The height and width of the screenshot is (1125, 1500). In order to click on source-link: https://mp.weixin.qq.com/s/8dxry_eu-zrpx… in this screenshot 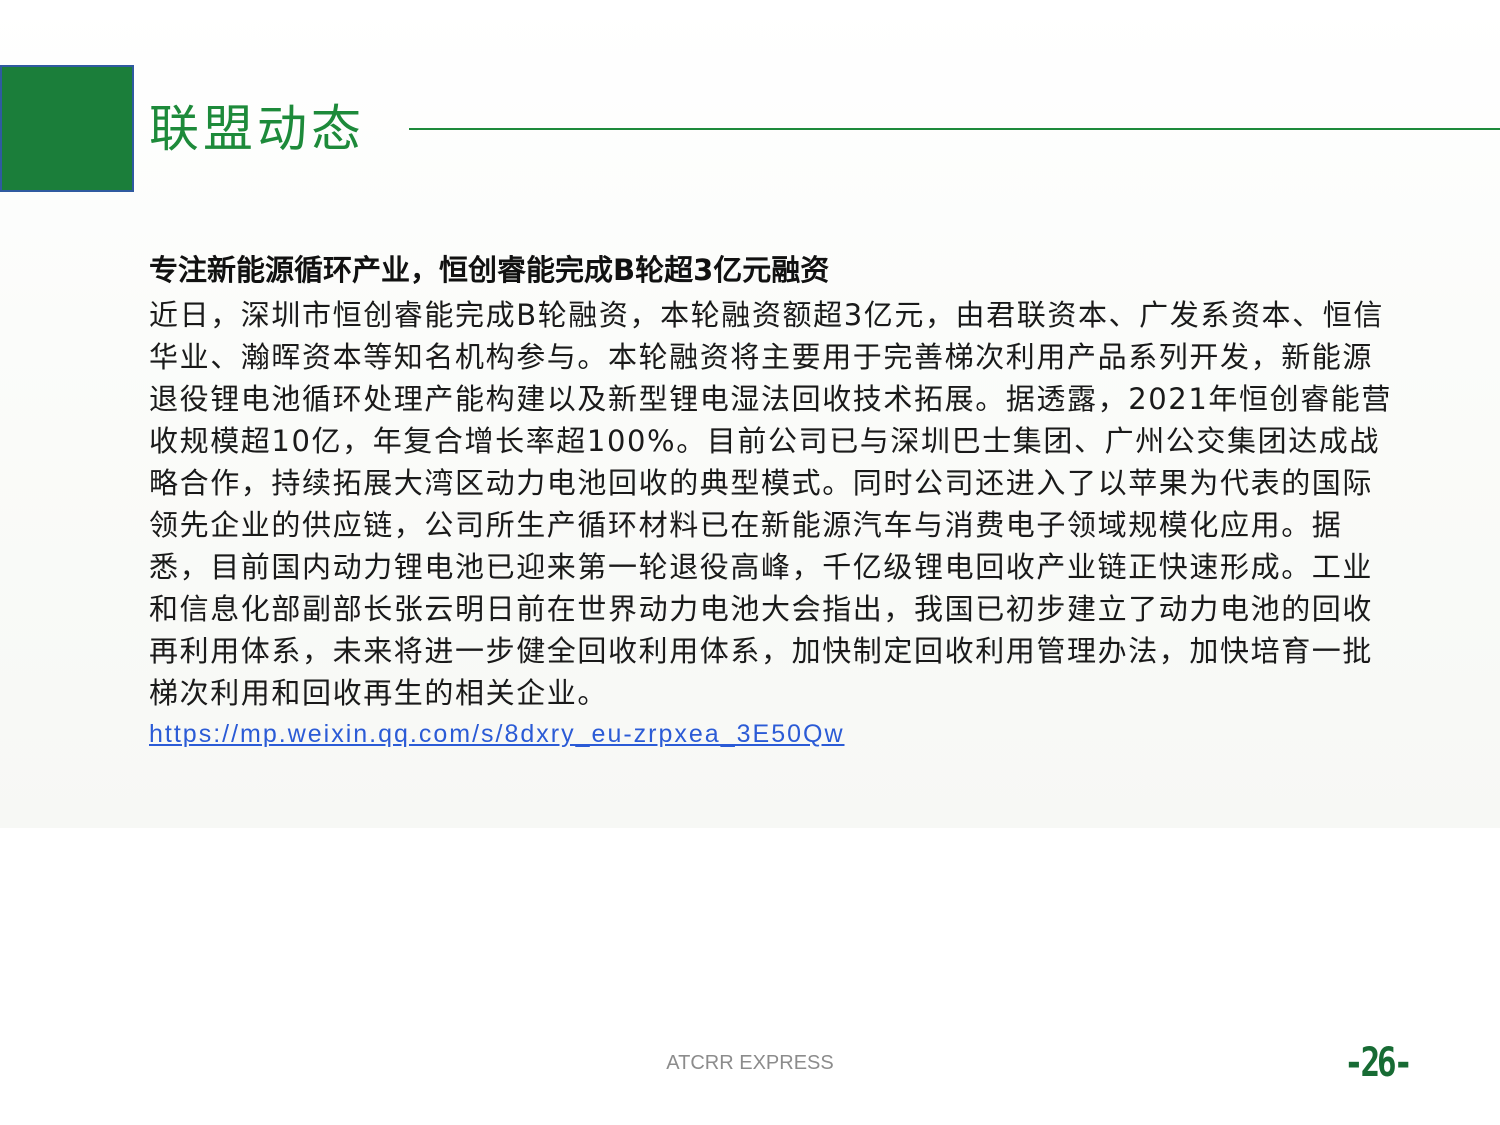, I will do `click(497, 734)`.